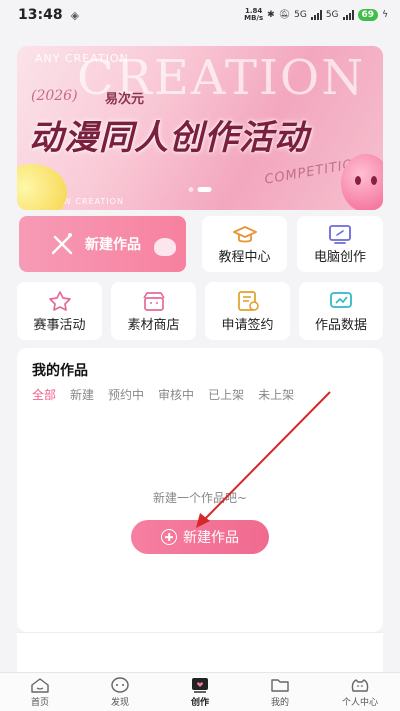 Image resolution: width=400 pixels, height=711 pixels. What do you see at coordinates (339, 257) in the screenshot?
I see `pc-create-label: 电脑创作` at bounding box center [339, 257].